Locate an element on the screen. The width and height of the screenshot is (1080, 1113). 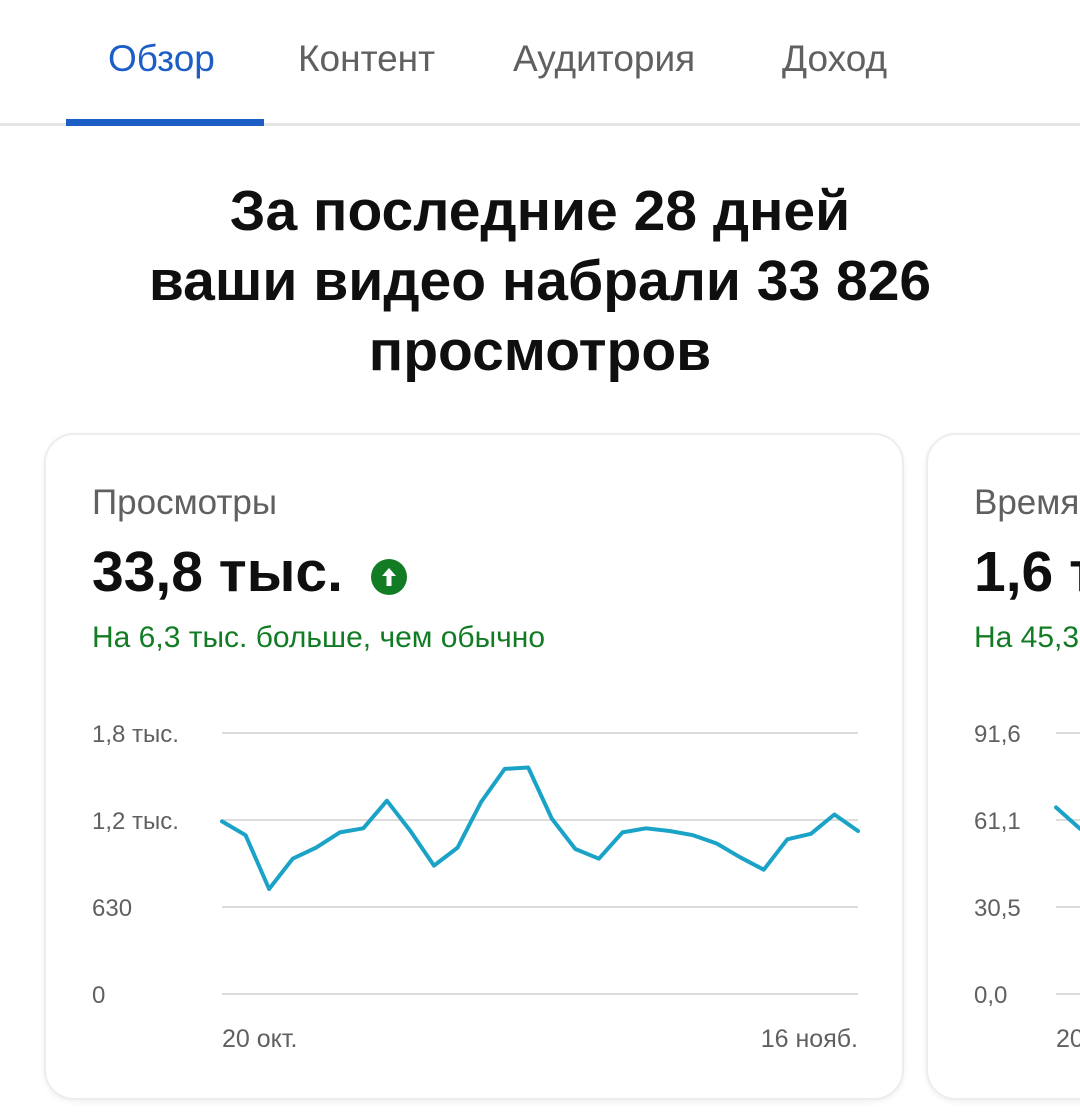
watch-time-card: Время 1,6 т На 45,3 0,030,561,191,620 is located at coordinates (1003, 766).